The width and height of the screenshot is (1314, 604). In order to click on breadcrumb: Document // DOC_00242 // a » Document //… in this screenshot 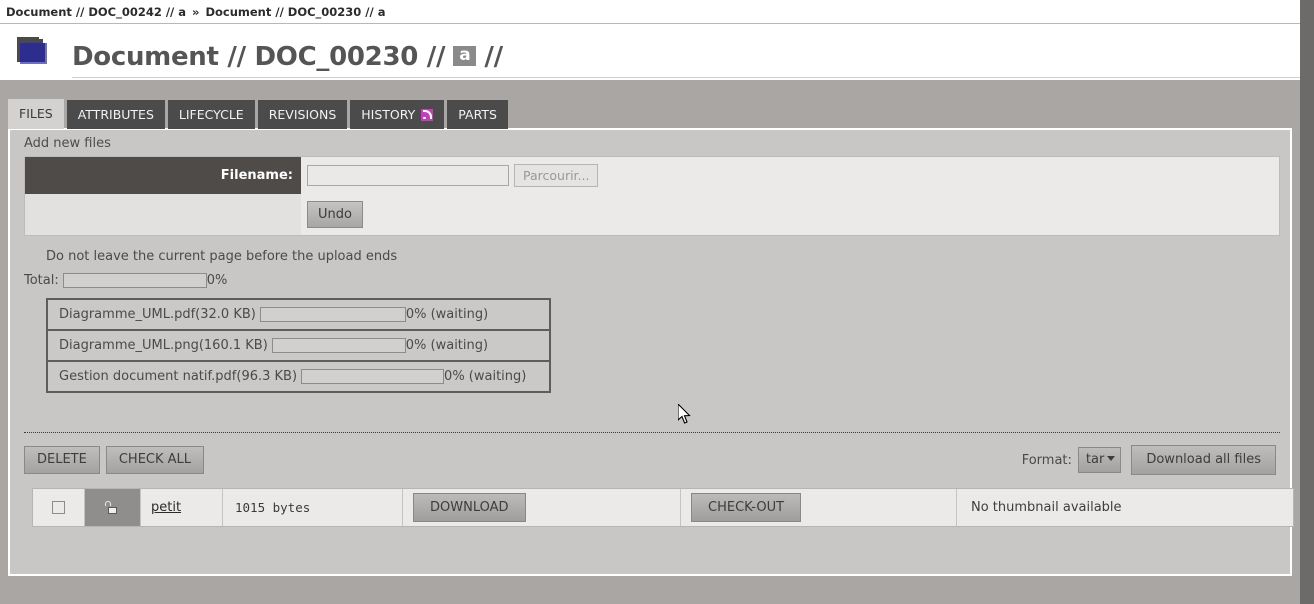, I will do `click(650, 12)`.